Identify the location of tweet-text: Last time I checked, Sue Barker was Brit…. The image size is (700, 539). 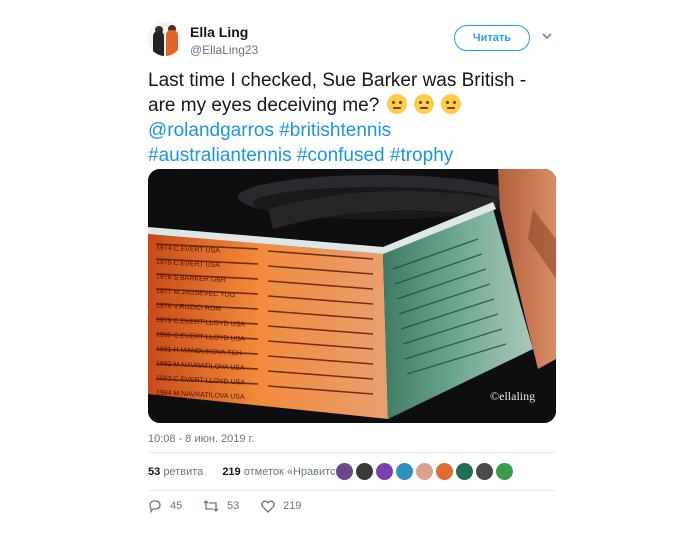
(352, 118).